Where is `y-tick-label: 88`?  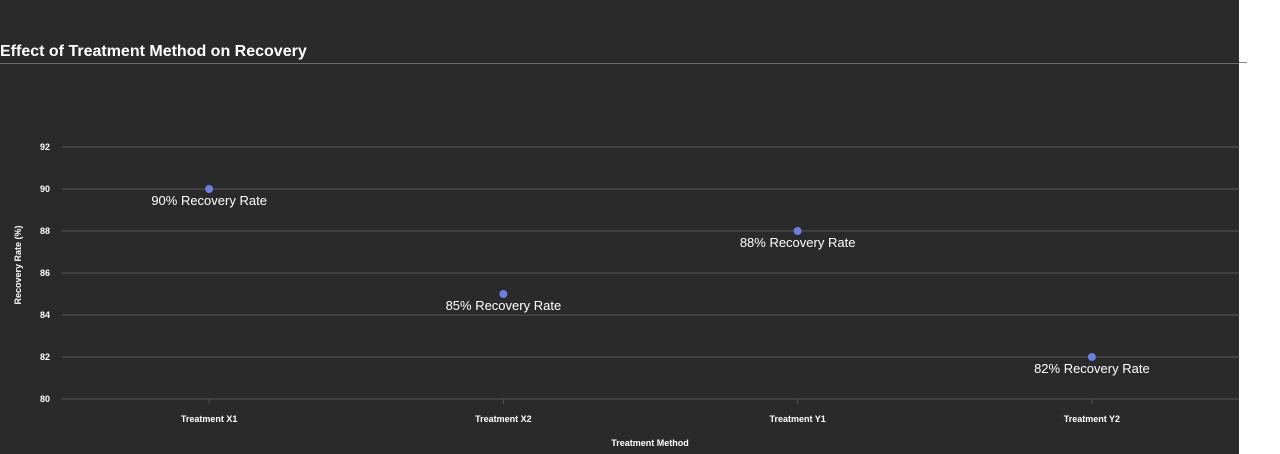 y-tick-label: 88 is located at coordinates (45, 231).